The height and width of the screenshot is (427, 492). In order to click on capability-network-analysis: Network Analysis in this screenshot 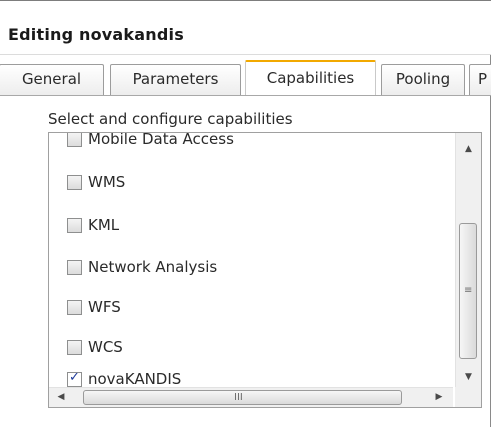, I will do `click(142, 267)`.